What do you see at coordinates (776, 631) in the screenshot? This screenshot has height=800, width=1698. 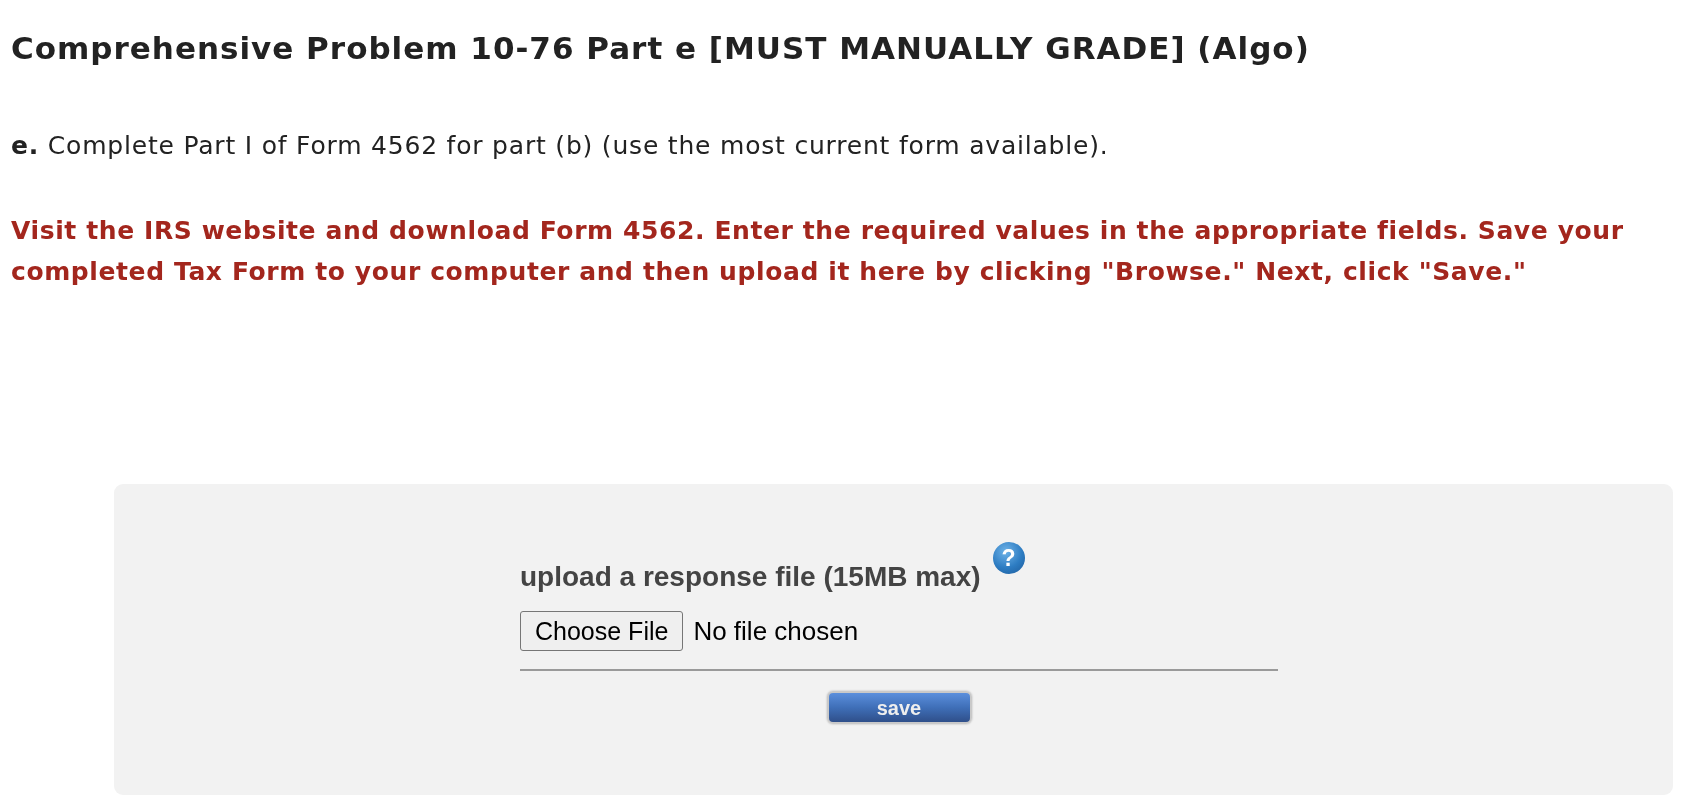 I see `file-status-text: No file chosen` at bounding box center [776, 631].